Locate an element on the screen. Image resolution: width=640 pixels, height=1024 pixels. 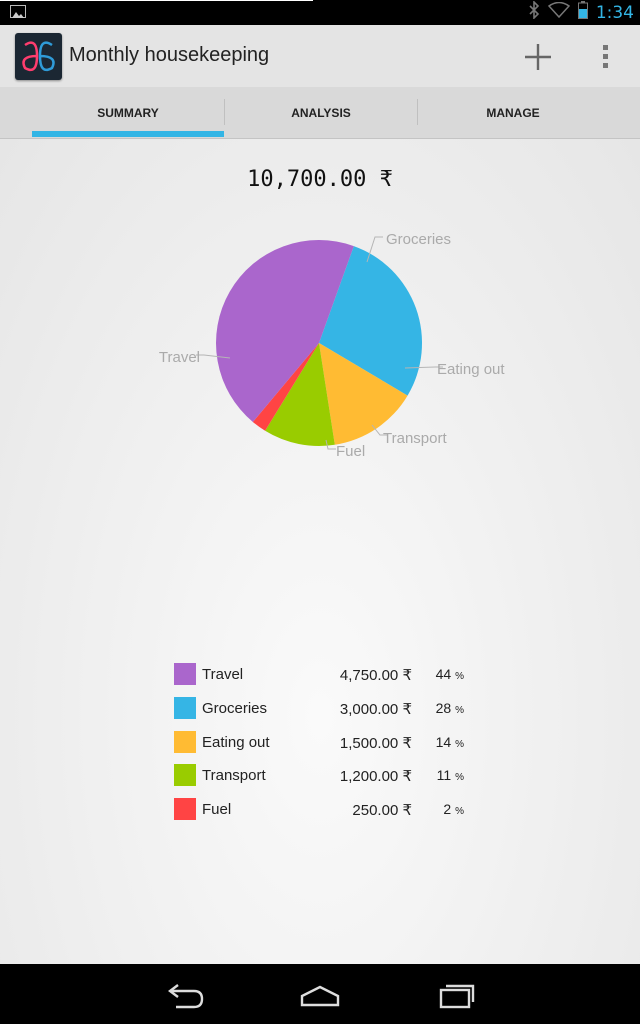
legend-name: Eating out is located at coordinates (236, 742).